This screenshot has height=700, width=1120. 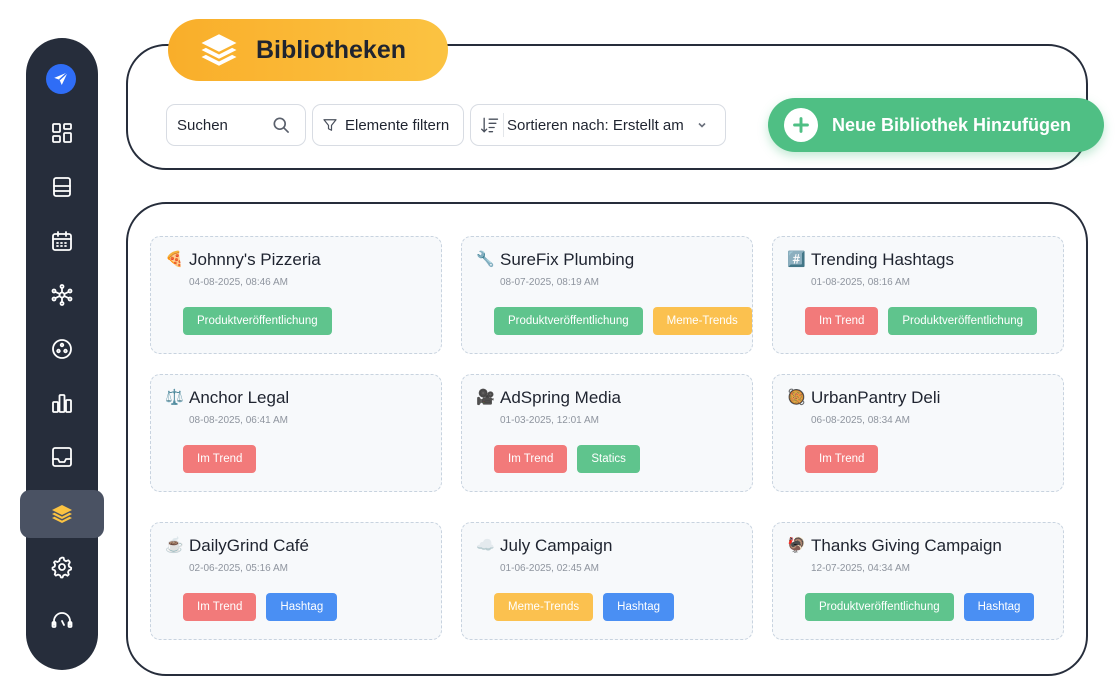 I want to click on sidebar, so click(x=62, y=354).